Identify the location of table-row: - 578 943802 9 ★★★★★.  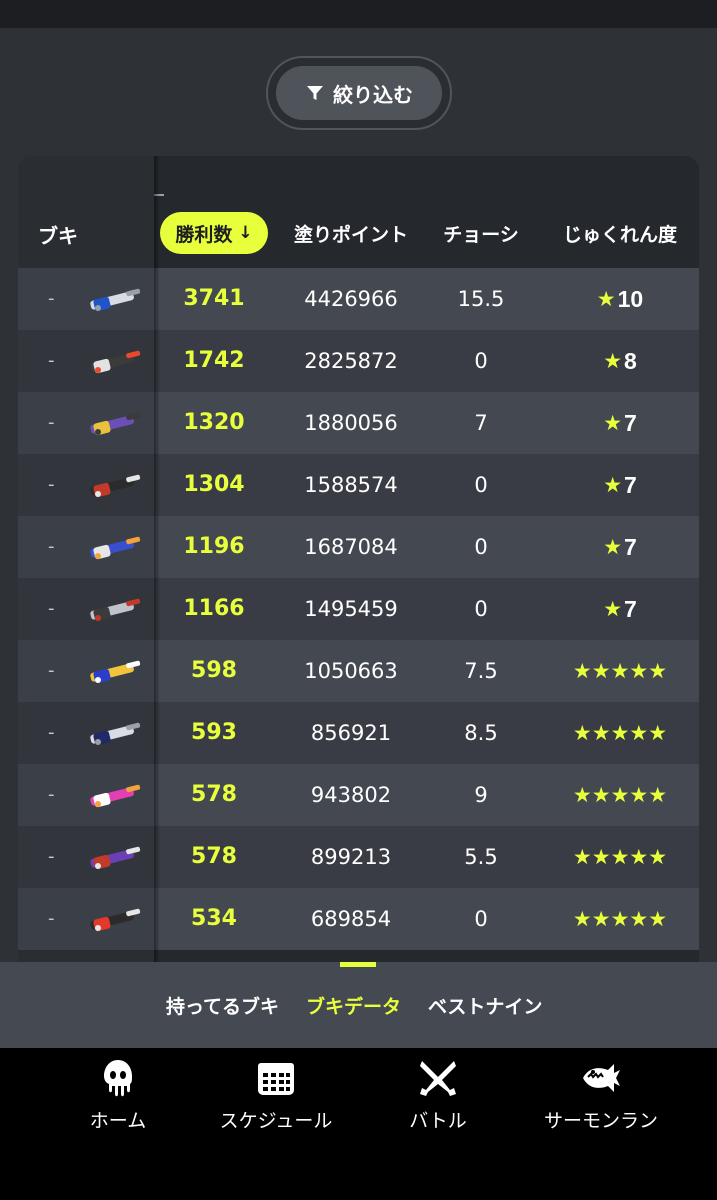
(358, 795).